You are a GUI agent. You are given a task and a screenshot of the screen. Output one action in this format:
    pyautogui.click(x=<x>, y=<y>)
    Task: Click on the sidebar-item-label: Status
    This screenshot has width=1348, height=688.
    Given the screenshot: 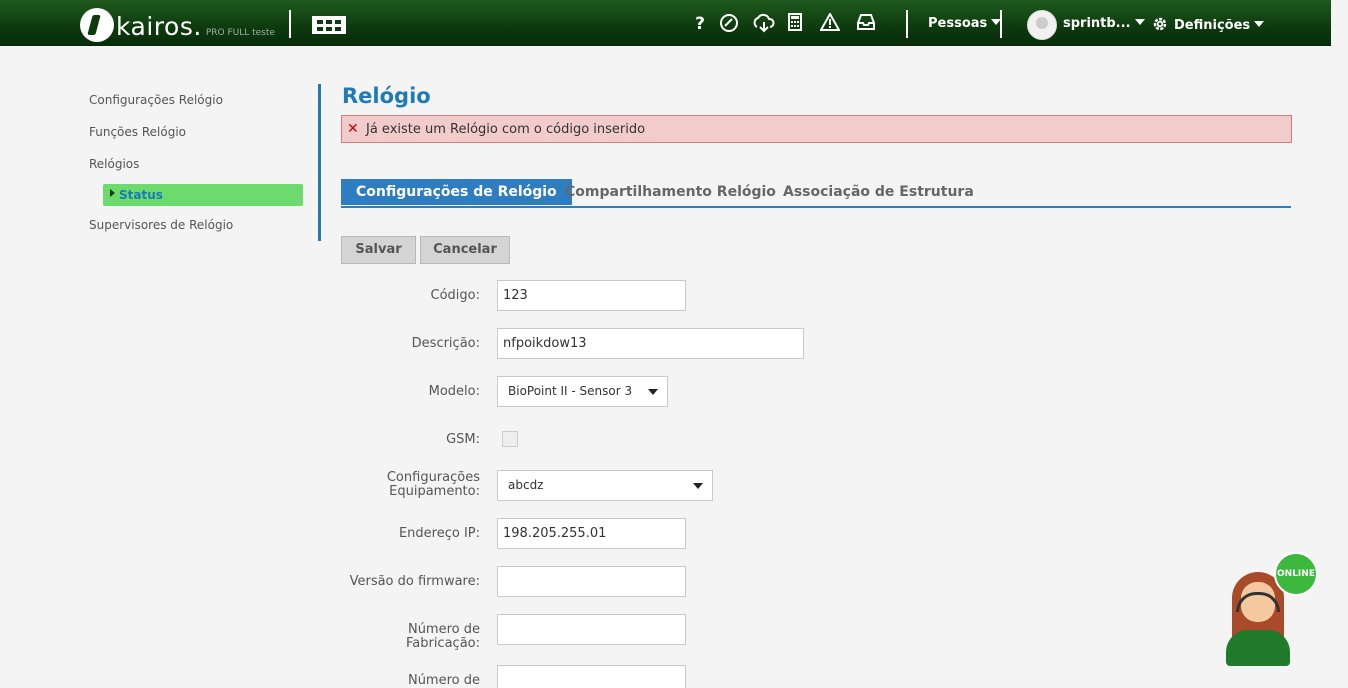 What is the action you would take?
    pyautogui.click(x=141, y=195)
    